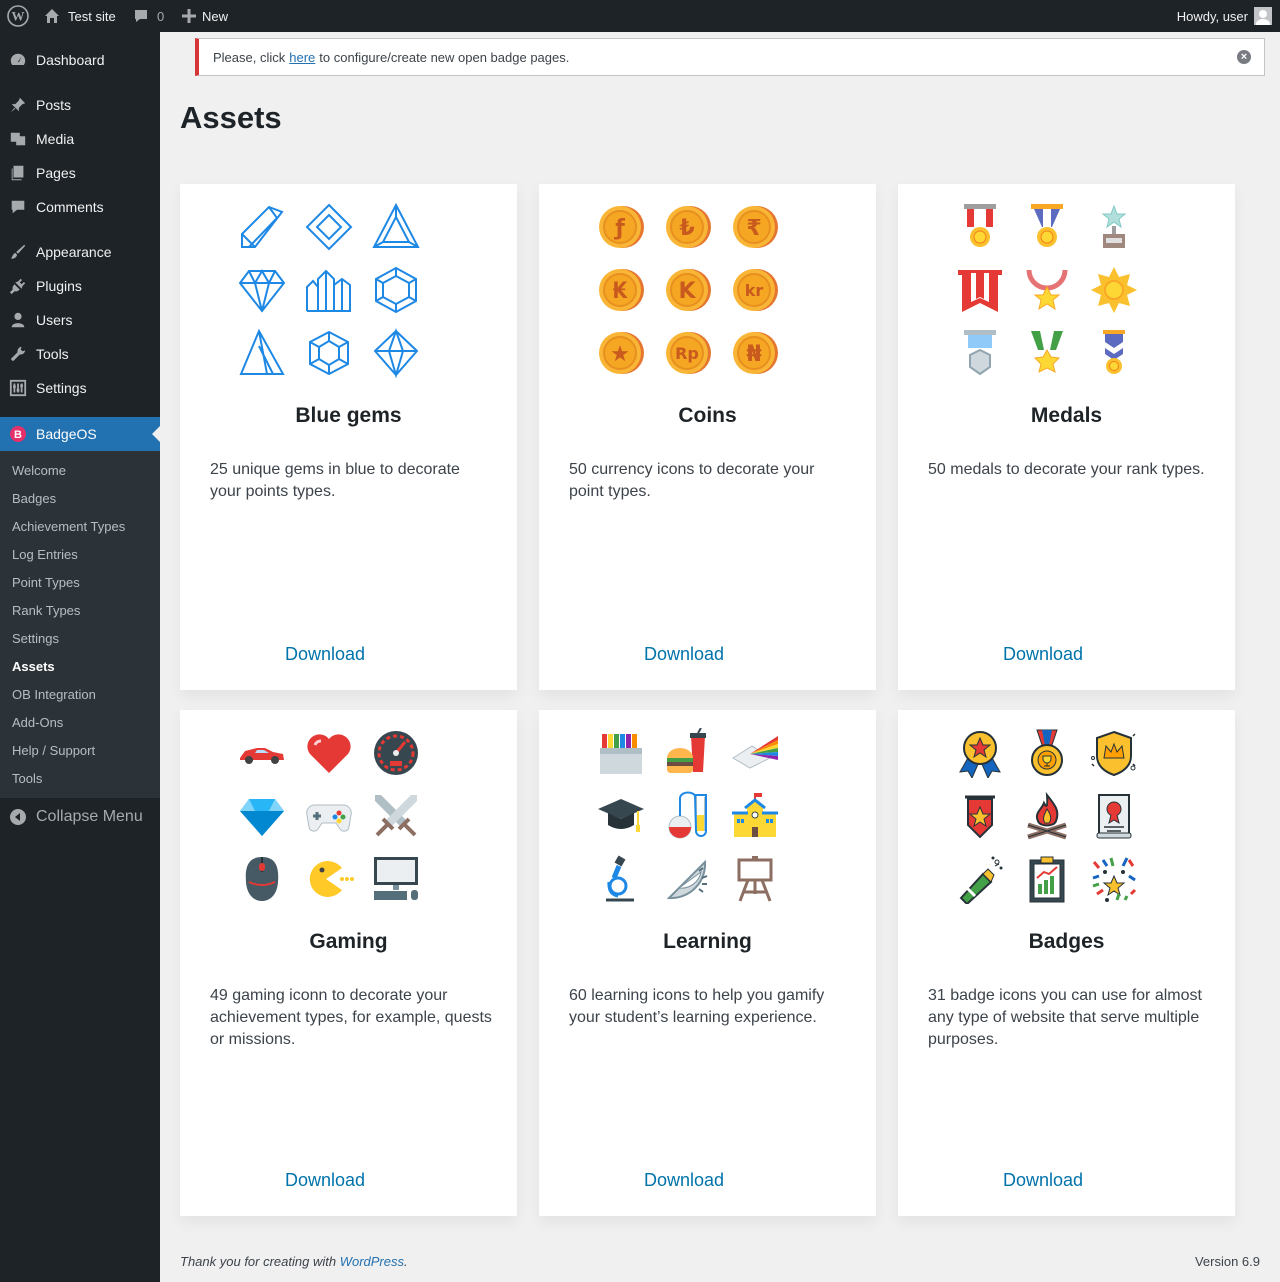 The width and height of the screenshot is (1280, 1282). I want to click on medal-star-trophy-icon, so click(1114, 227).